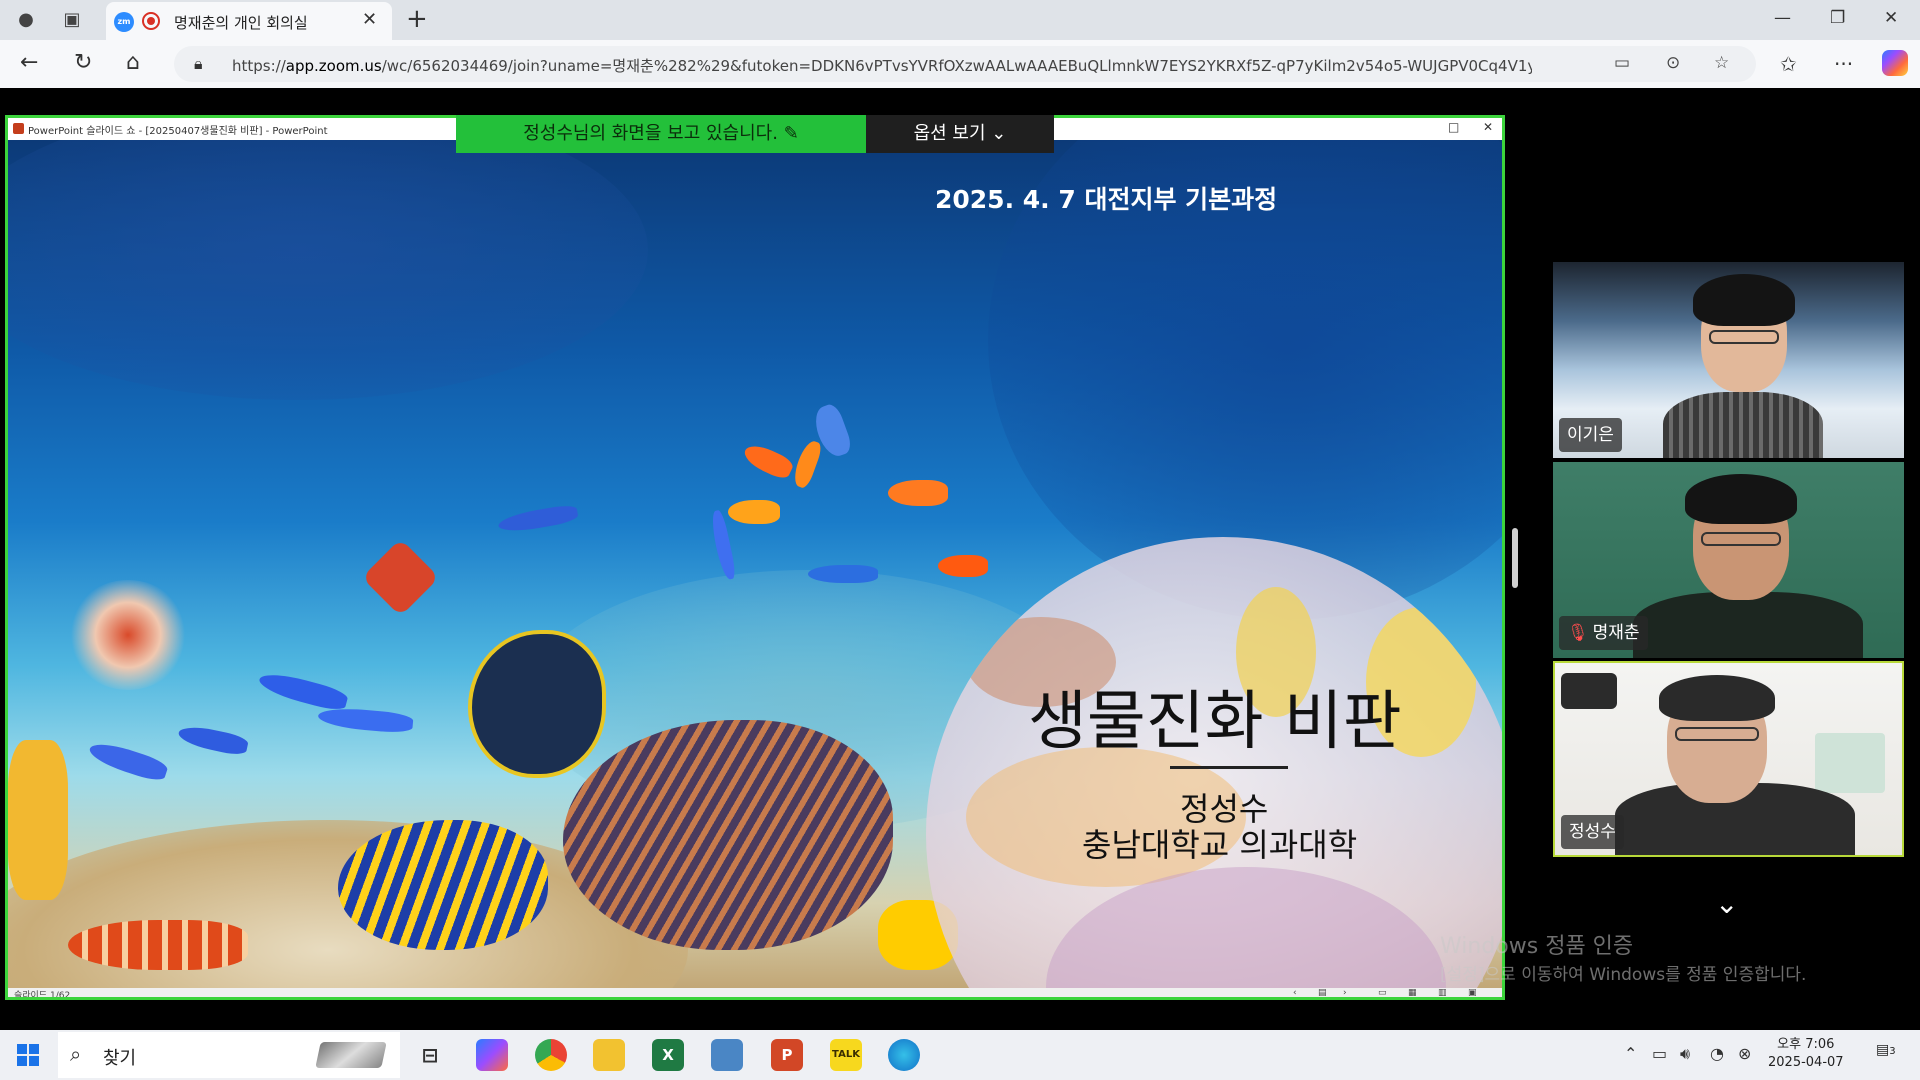 This screenshot has width=1920, height=1080. I want to click on slide-background-rock, so click(328, 270).